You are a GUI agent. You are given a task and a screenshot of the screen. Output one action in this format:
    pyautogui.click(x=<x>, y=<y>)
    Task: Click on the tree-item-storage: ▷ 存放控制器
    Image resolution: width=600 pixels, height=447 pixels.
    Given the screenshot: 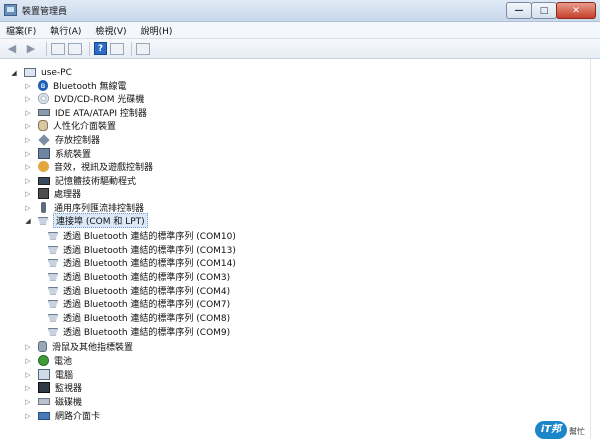 What is the action you would take?
    pyautogui.click(x=62, y=139)
    